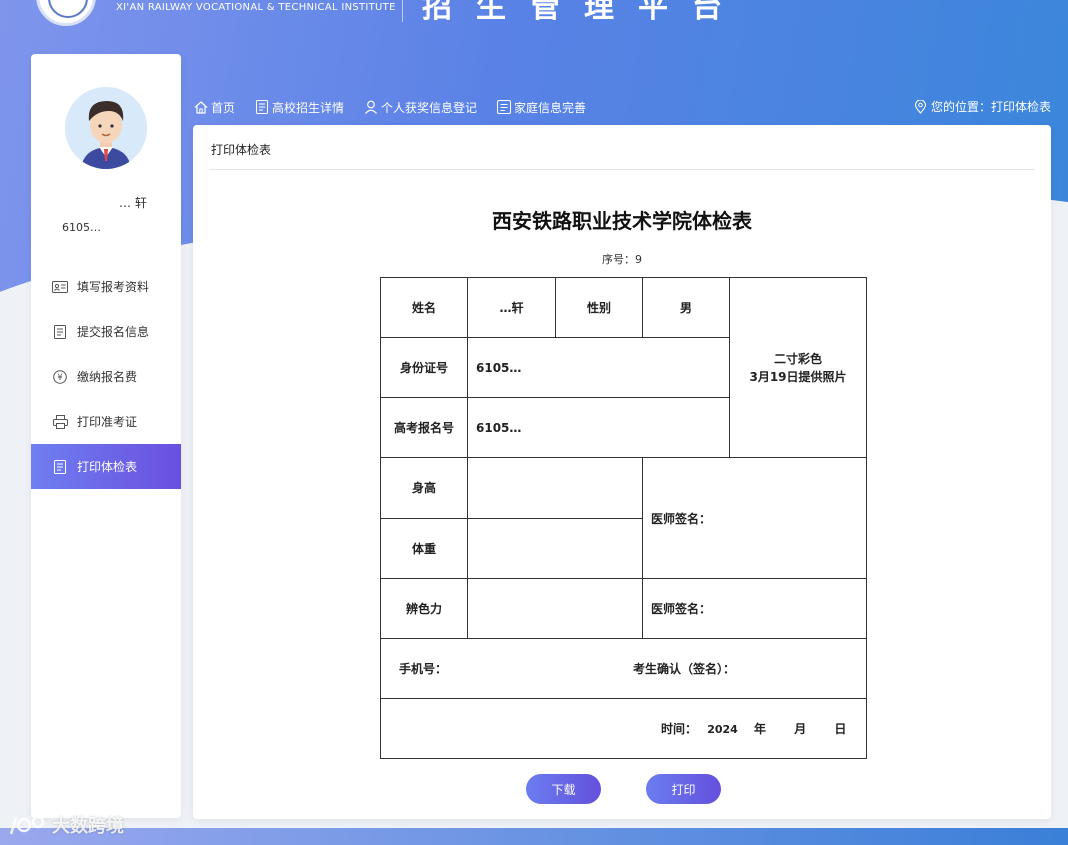  Describe the element at coordinates (798, 376) in the screenshot. I see `photo-note-date: 3月19日提供照片` at that location.